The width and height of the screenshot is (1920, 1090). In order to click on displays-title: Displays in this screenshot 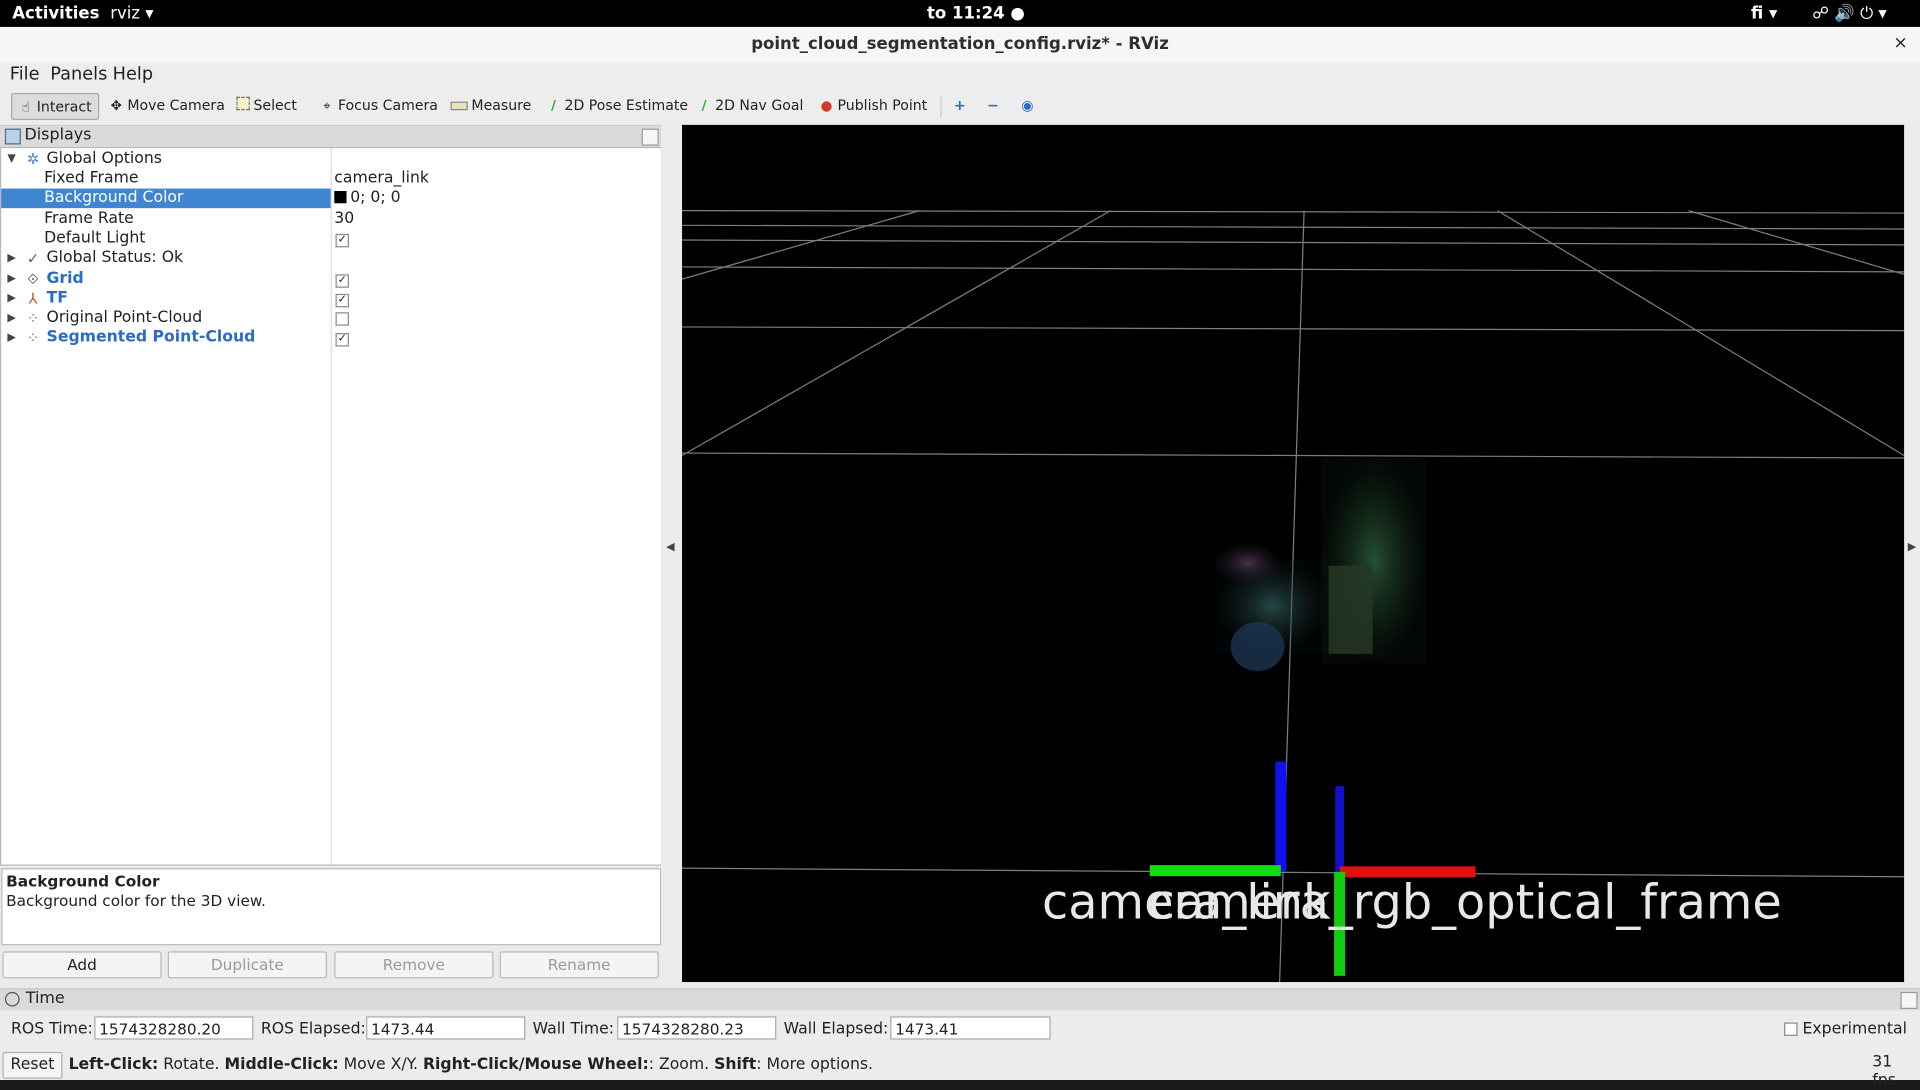, I will do `click(58, 135)`.